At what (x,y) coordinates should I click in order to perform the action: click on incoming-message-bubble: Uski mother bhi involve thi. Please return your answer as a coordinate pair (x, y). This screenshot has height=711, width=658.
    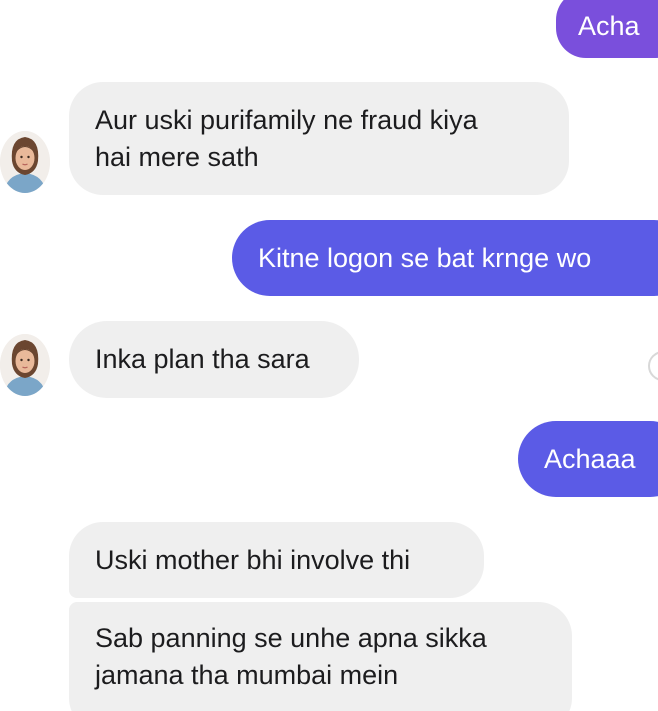
    Looking at the image, I should click on (276, 560).